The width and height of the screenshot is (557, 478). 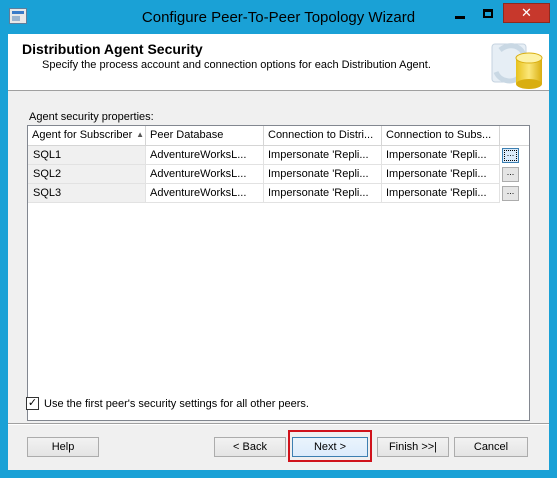 What do you see at coordinates (250, 447) in the screenshot?
I see `back-button: < Back` at bounding box center [250, 447].